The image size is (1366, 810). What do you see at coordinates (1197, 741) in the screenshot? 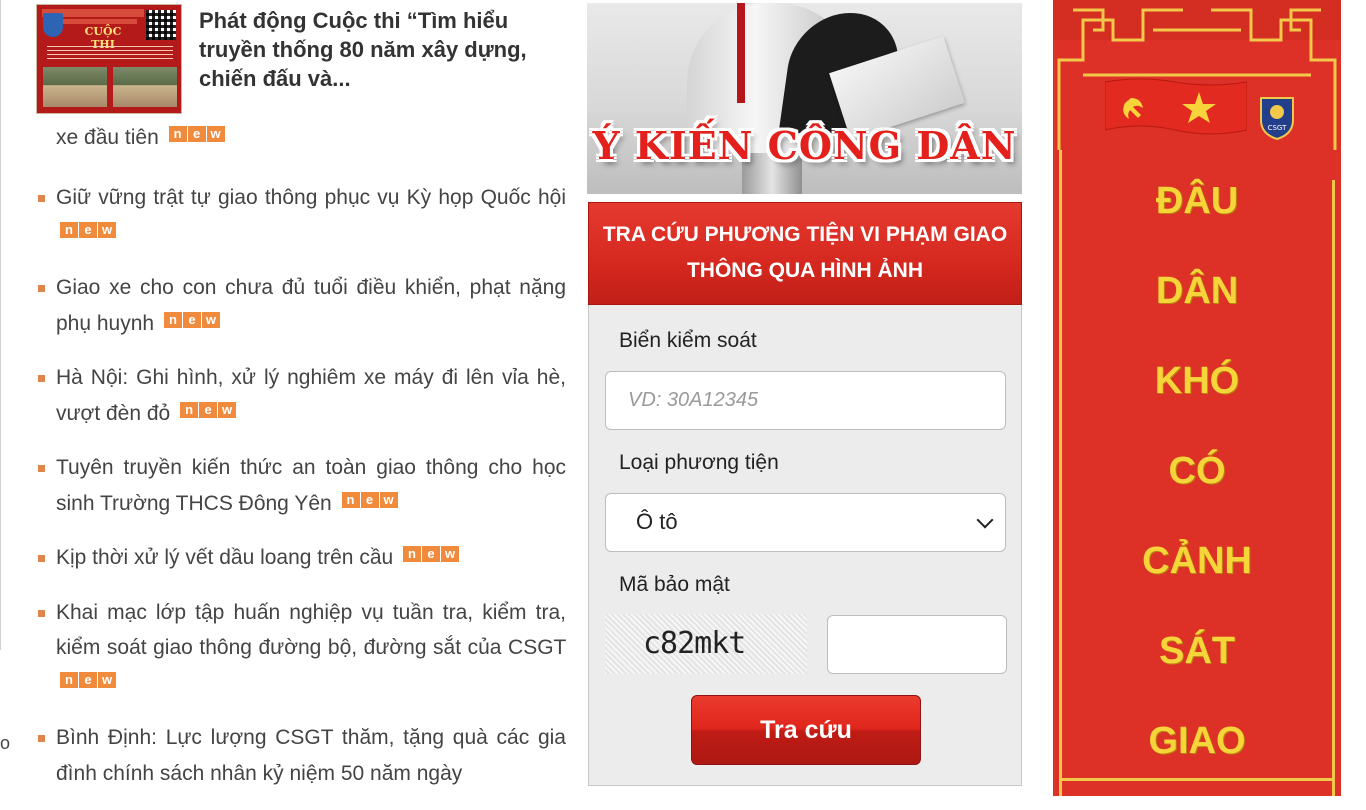
I see `slogan-word: GIAO` at bounding box center [1197, 741].